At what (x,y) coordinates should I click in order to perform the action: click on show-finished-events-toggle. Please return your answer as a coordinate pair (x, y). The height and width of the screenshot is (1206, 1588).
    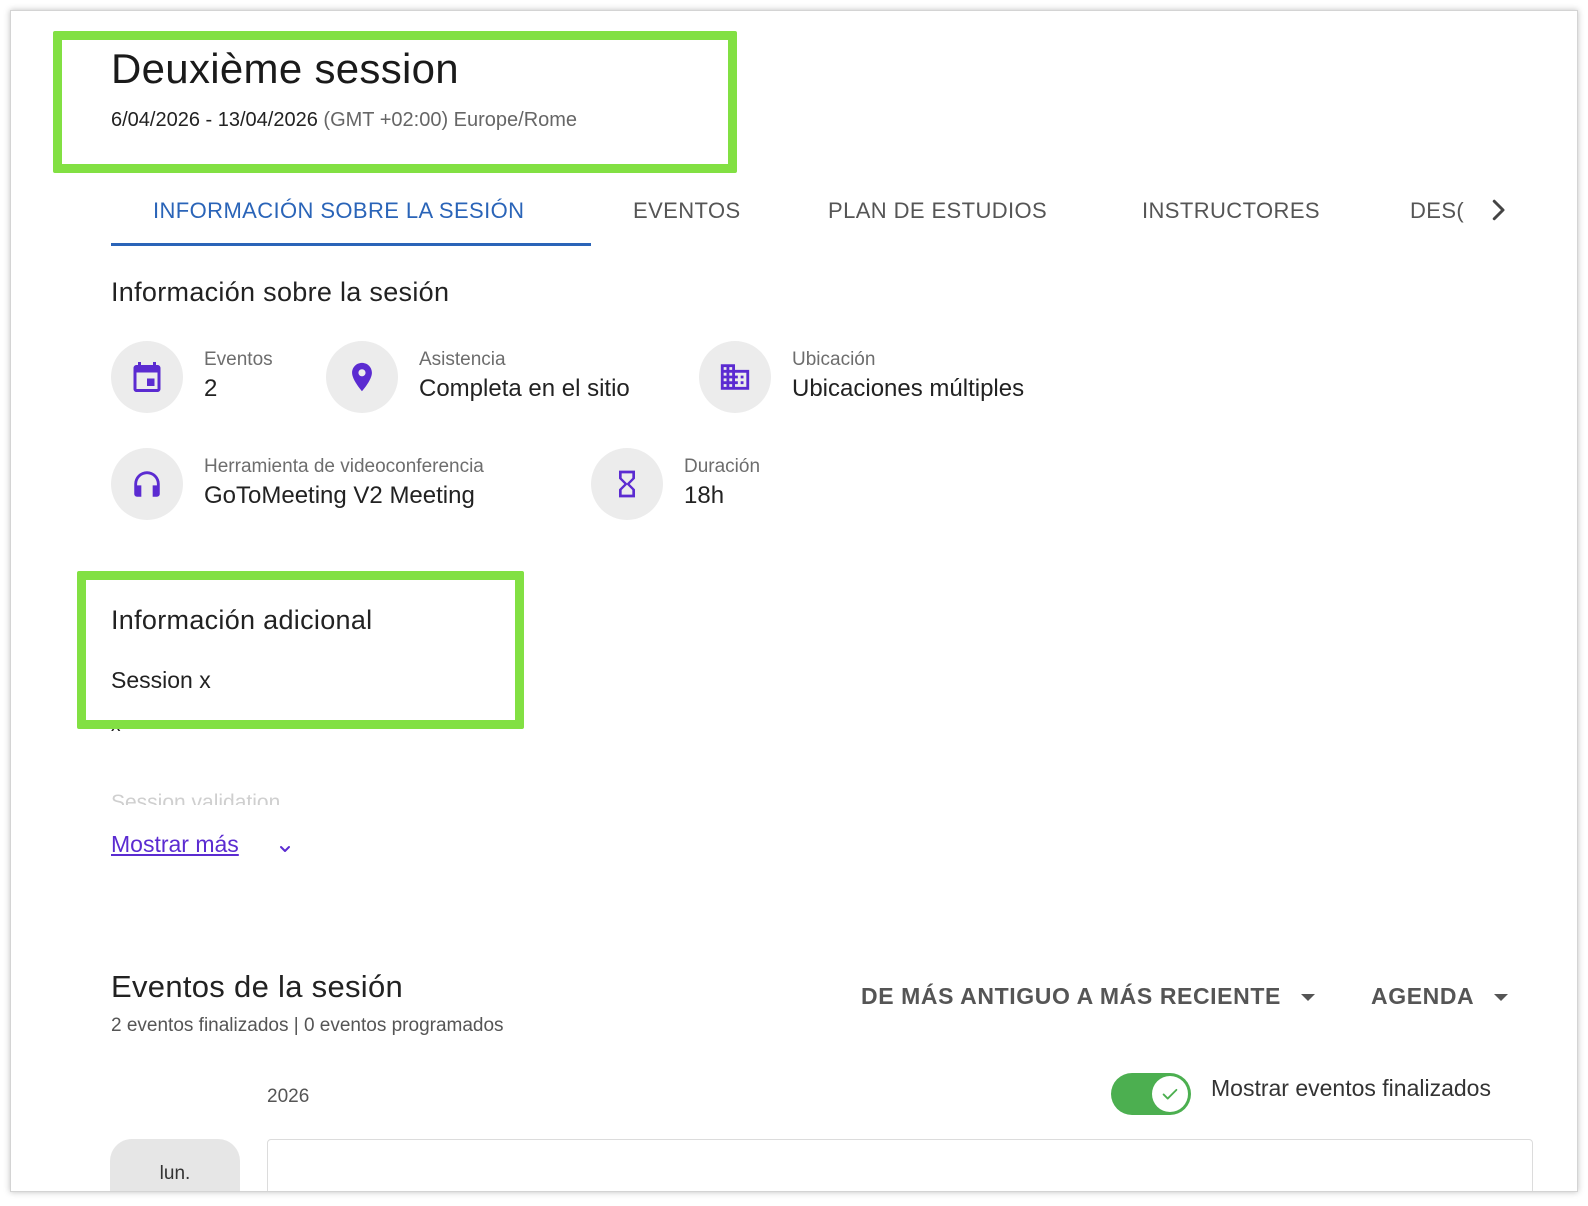
    Looking at the image, I should click on (1151, 1094).